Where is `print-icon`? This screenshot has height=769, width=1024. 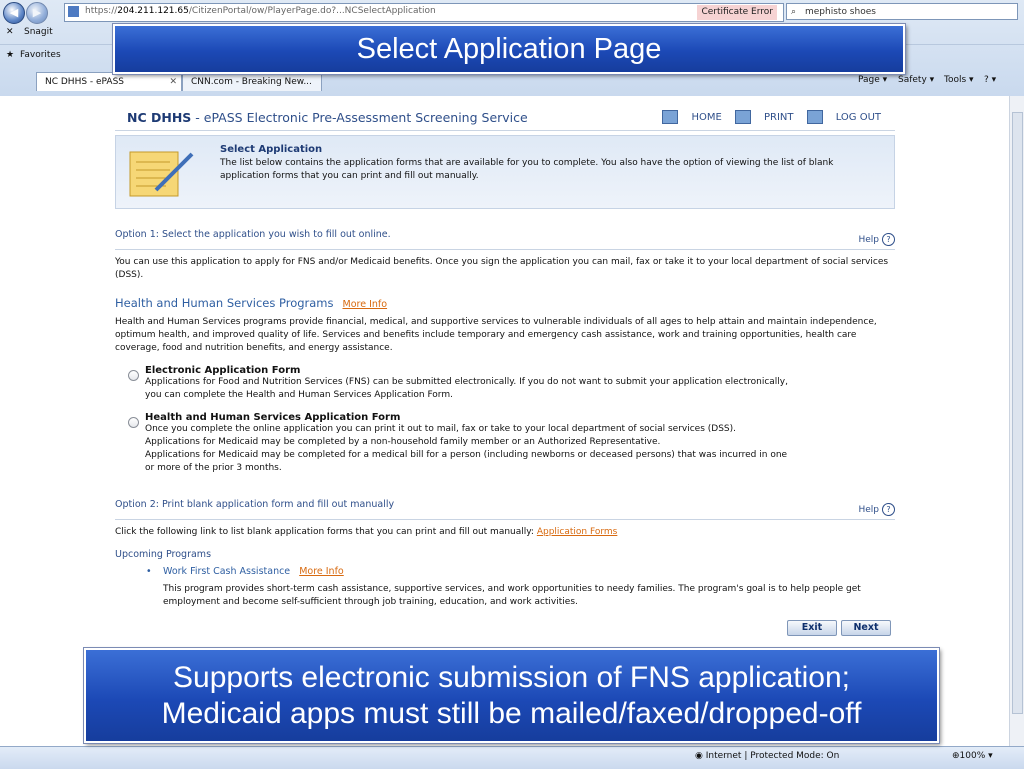
print-icon is located at coordinates (742, 117).